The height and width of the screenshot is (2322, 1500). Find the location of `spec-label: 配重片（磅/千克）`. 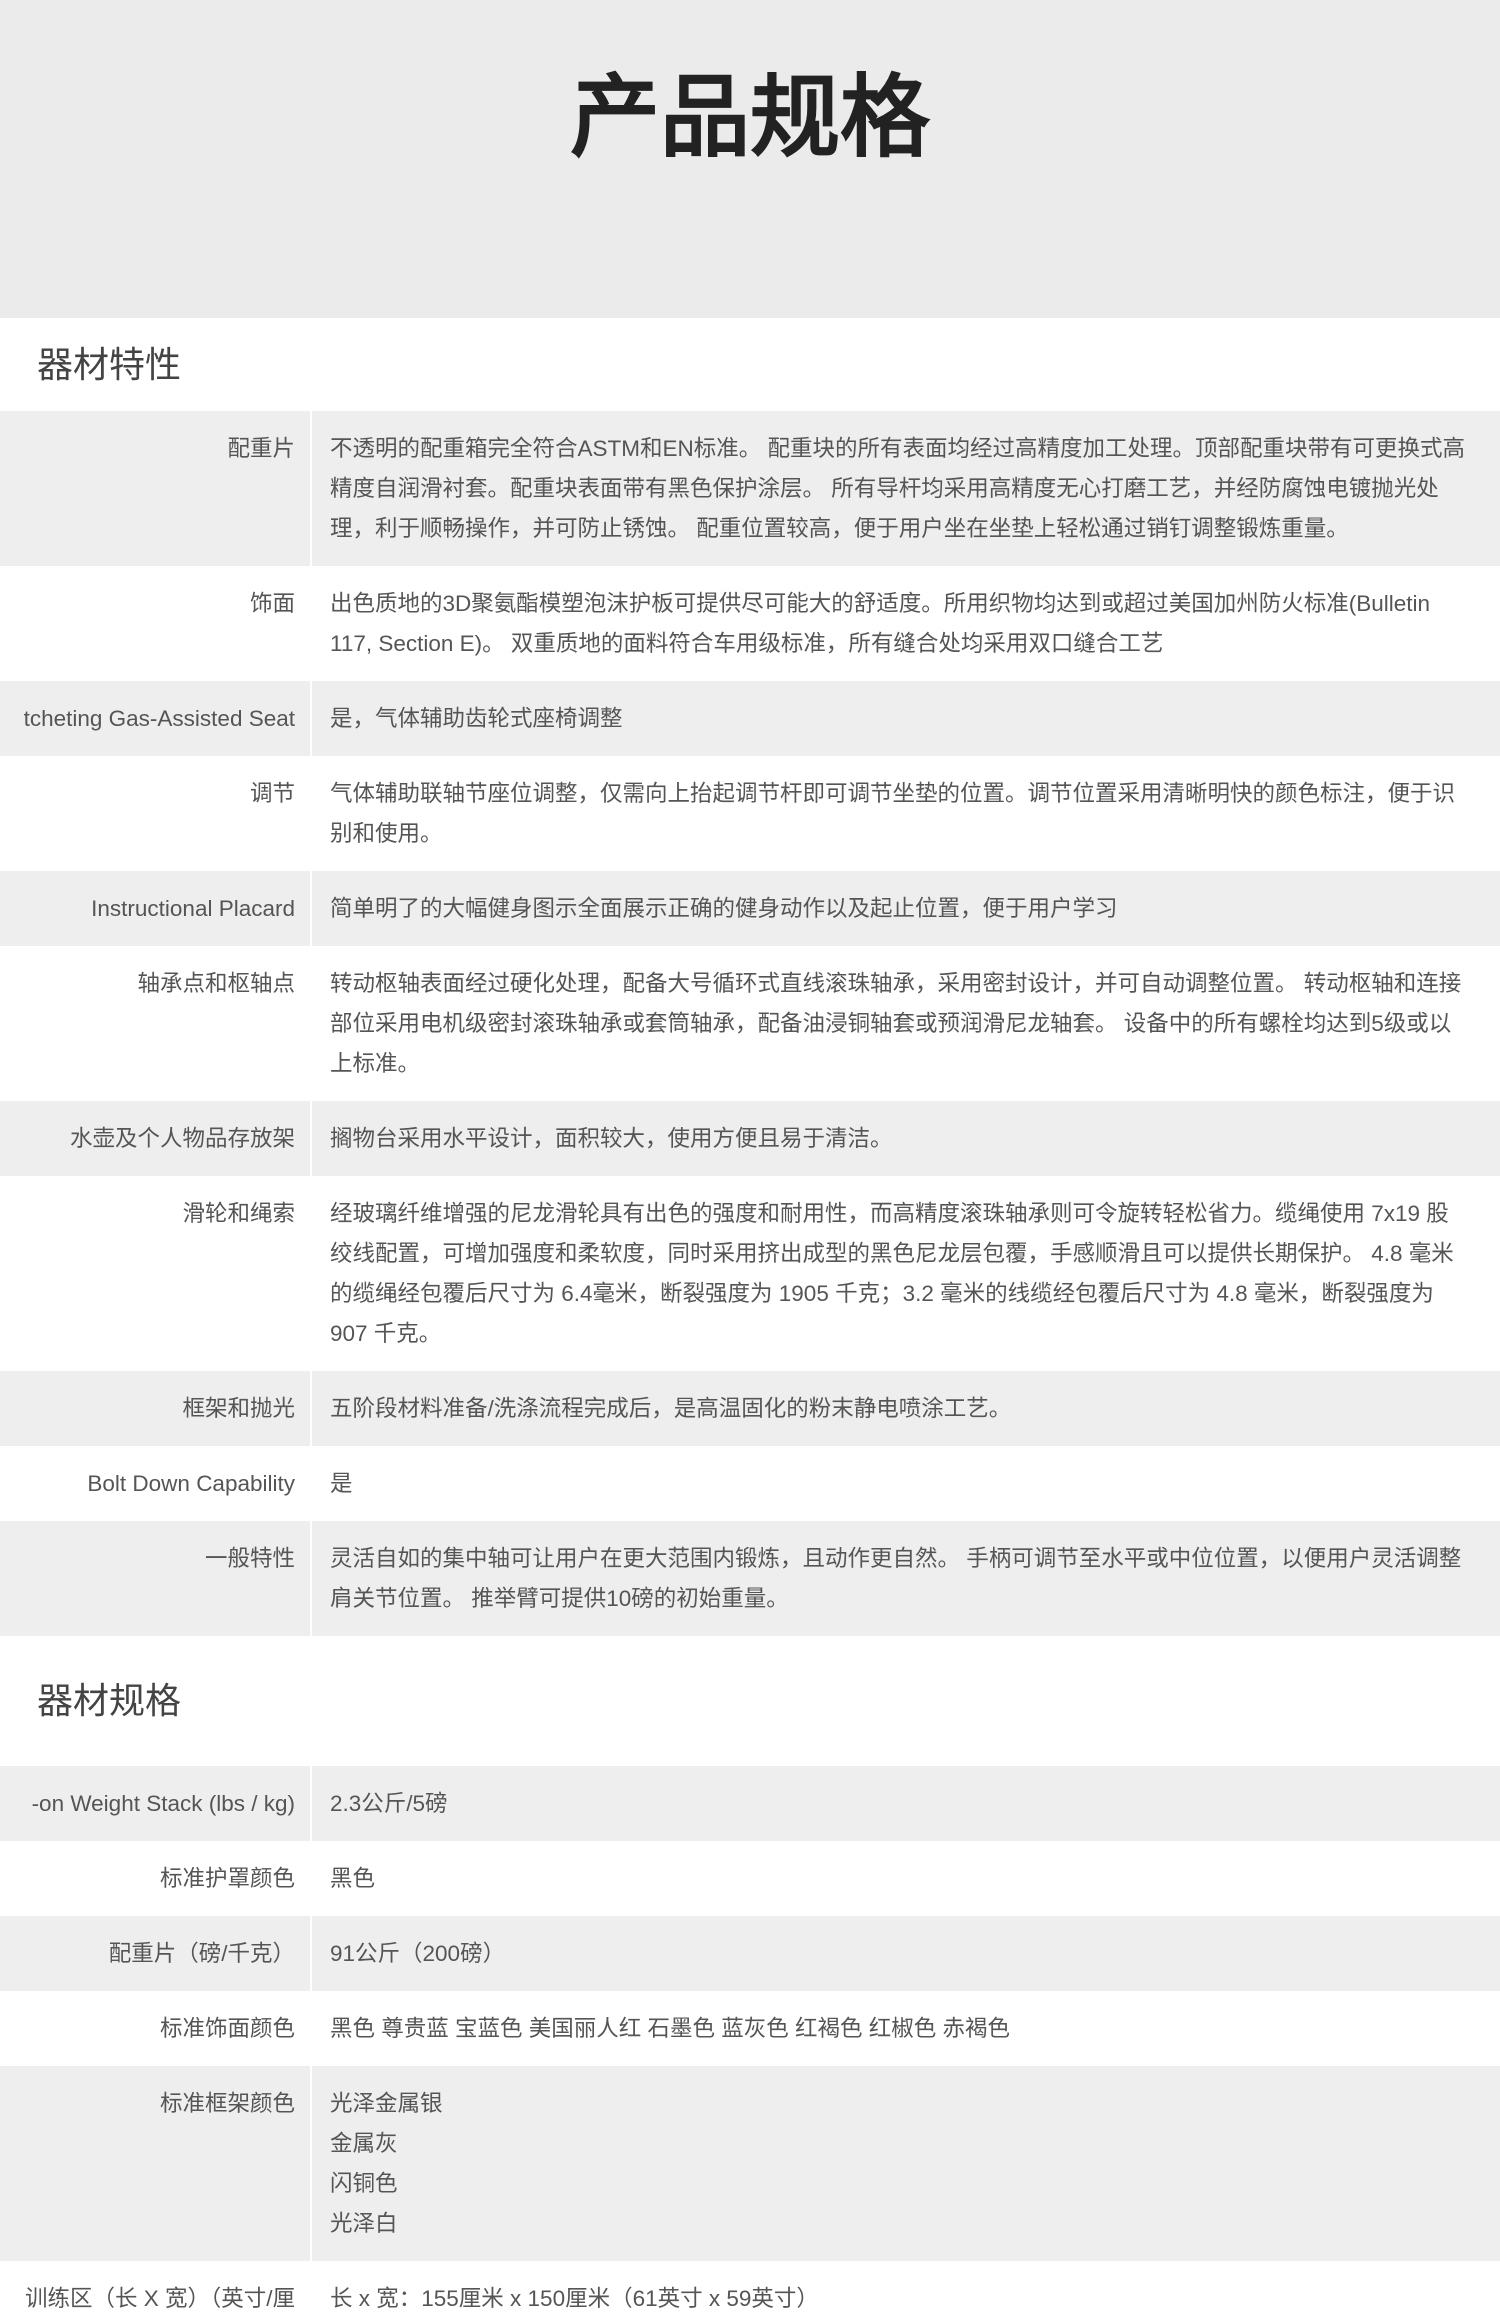

spec-label: 配重片（磅/千克） is located at coordinates (201, 1953).